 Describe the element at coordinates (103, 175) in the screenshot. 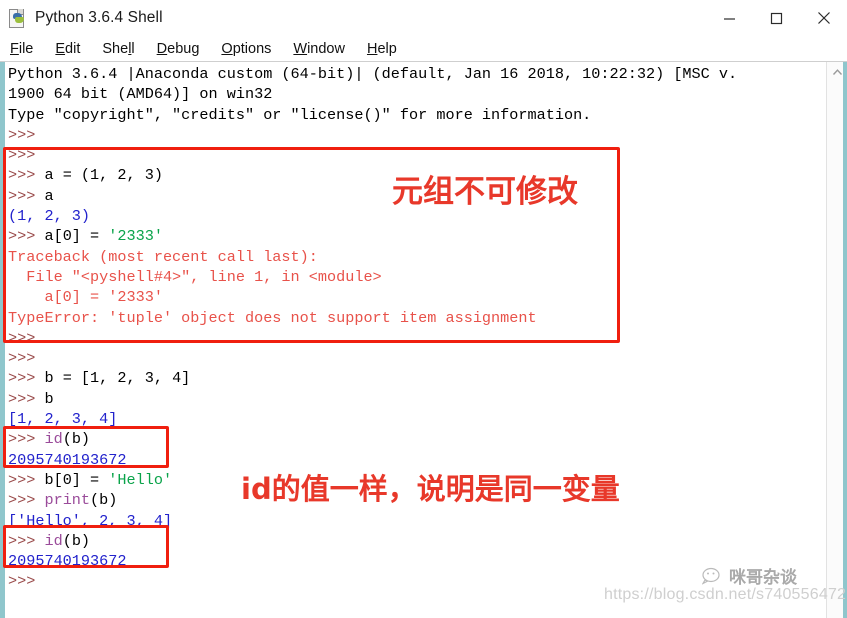

I see `shell-code: a = (1, 2, 3)` at that location.